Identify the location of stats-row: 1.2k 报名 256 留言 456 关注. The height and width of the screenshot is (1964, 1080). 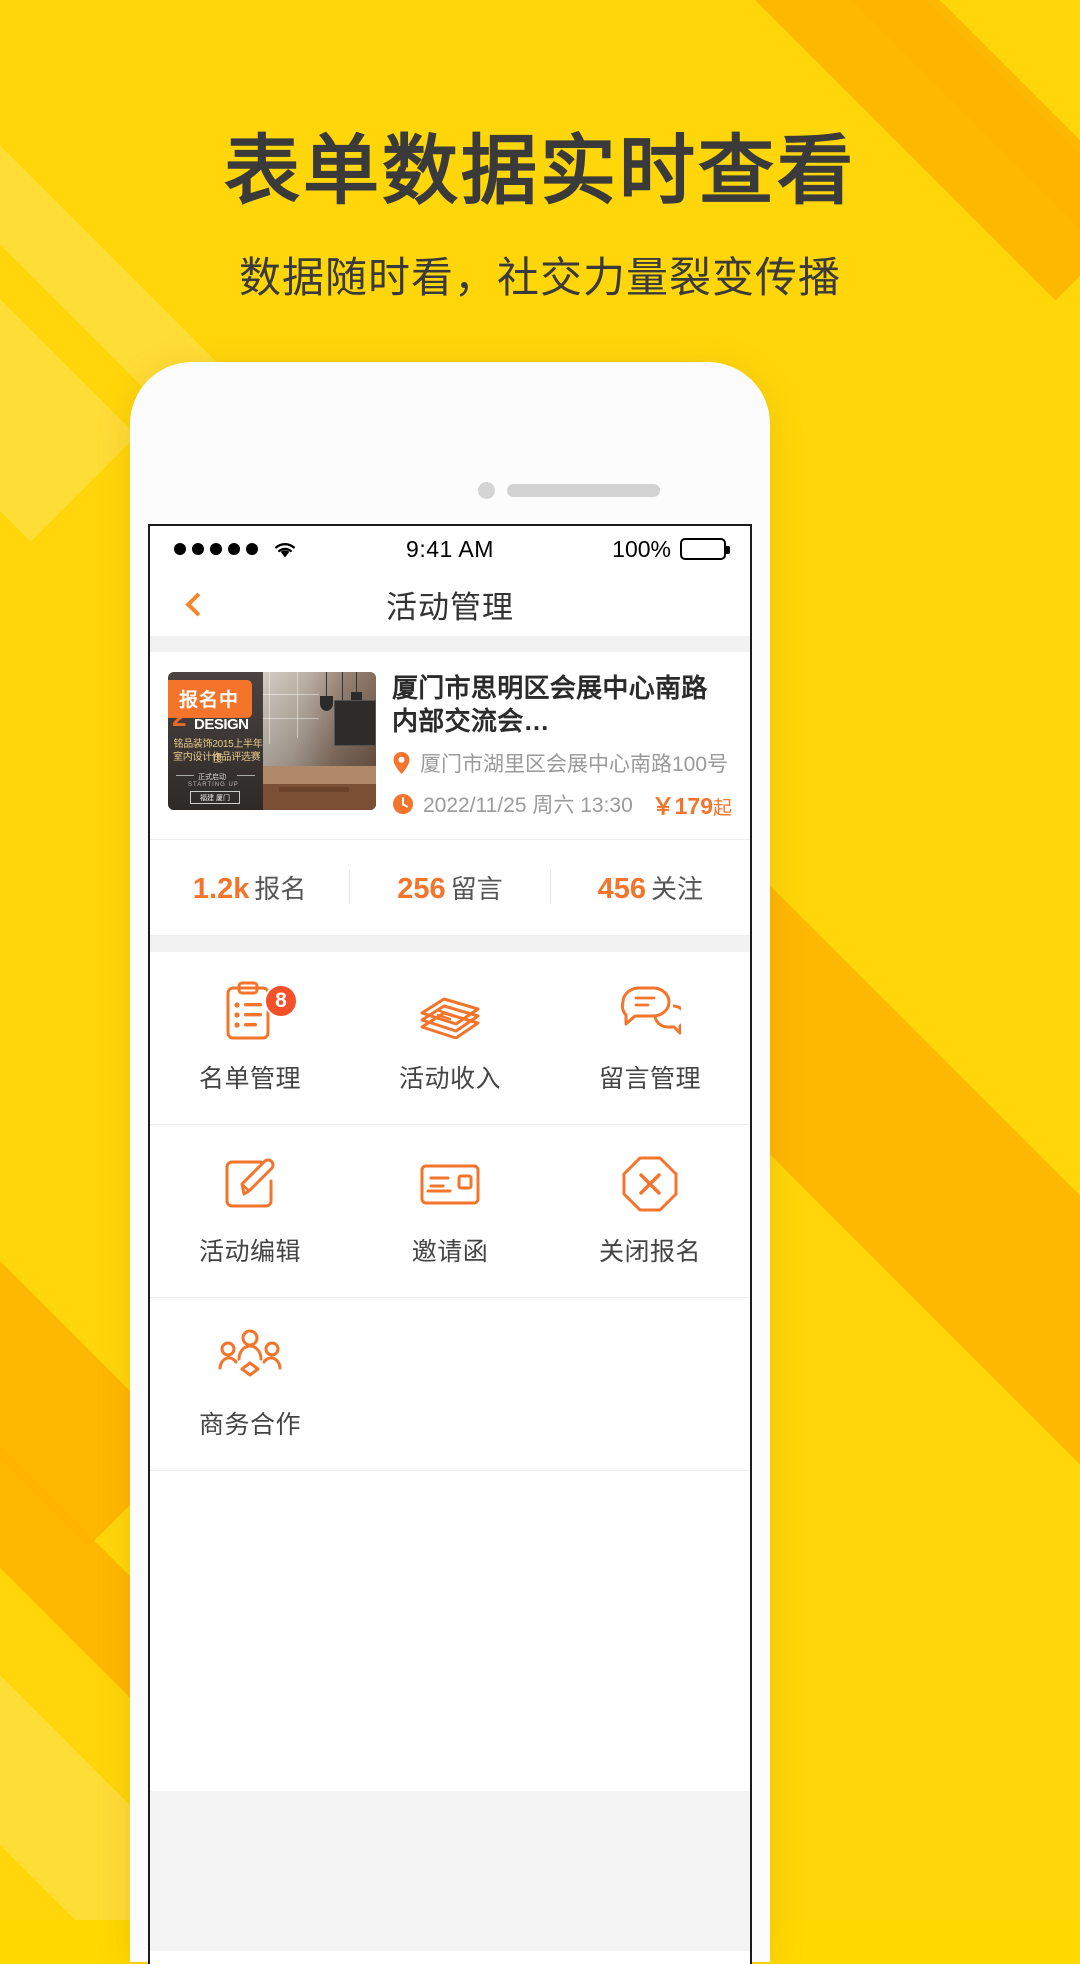
(450, 887).